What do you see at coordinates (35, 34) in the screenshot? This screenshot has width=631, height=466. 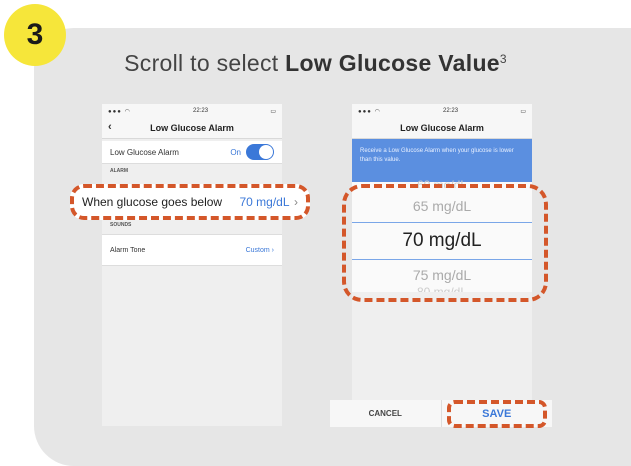 I see `step-number: 3` at bounding box center [35, 34].